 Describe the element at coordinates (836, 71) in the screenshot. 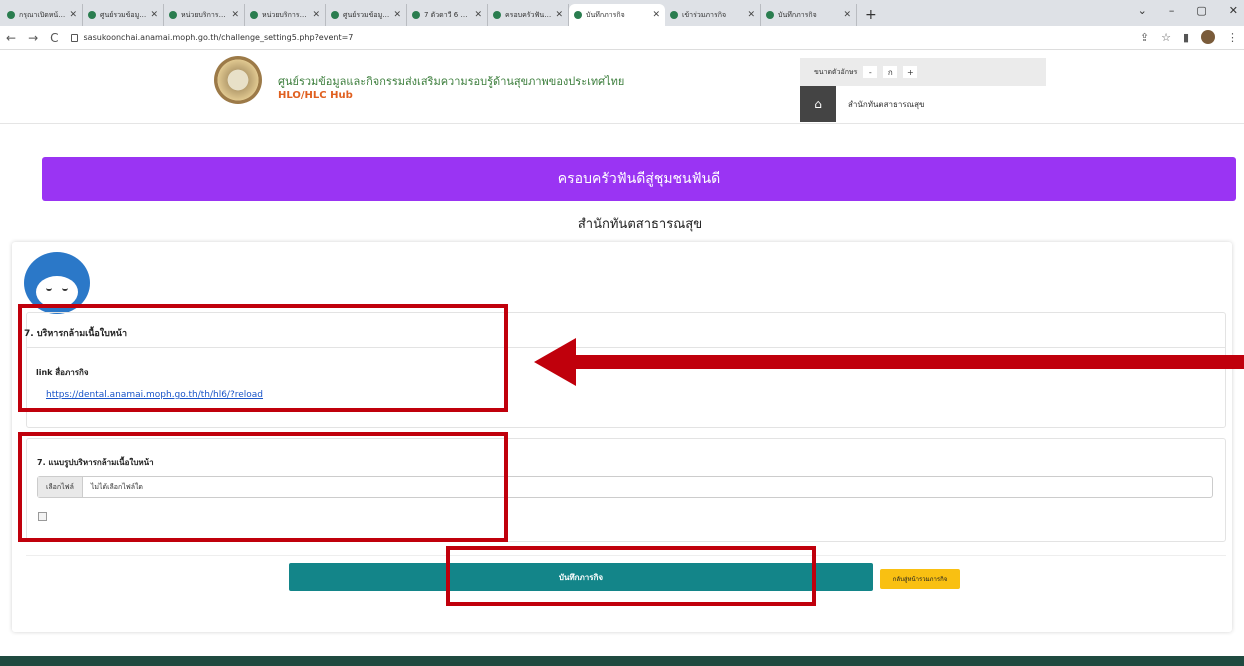

I see `font-size-label: ขนาดตัวอักษร` at that location.